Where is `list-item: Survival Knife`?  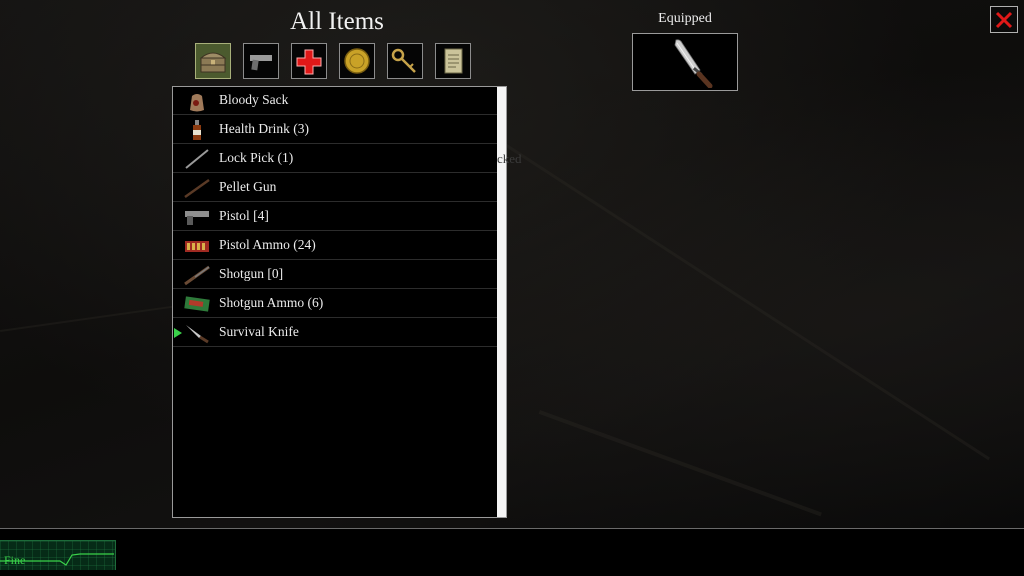 list-item: Survival Knife is located at coordinates (335, 333).